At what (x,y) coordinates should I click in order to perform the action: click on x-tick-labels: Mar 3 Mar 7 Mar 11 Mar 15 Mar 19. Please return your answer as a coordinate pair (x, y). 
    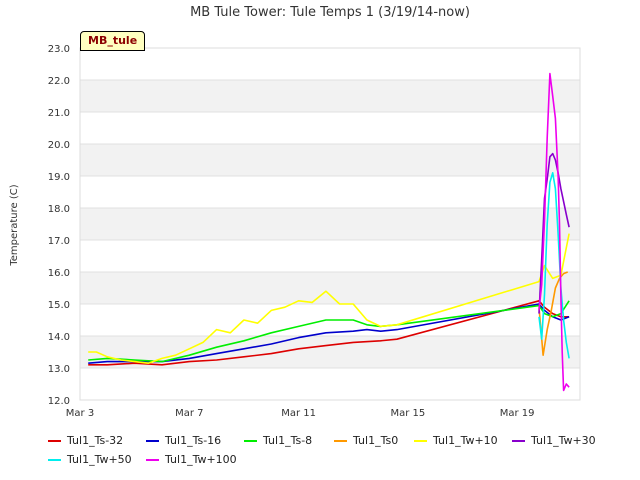
    Looking at the image, I should click on (300, 413).